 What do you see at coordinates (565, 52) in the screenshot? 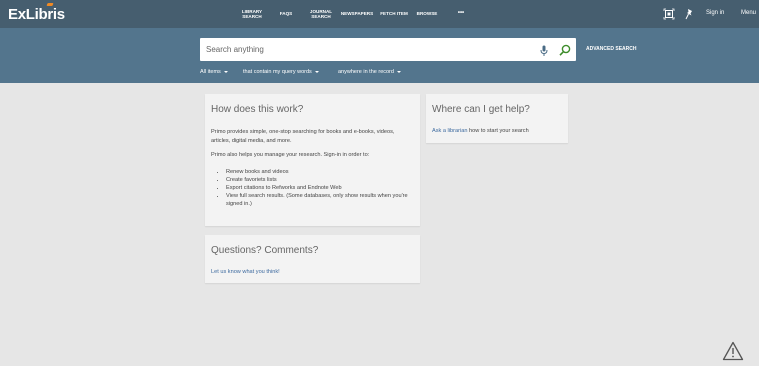
I see `search-icon` at bounding box center [565, 52].